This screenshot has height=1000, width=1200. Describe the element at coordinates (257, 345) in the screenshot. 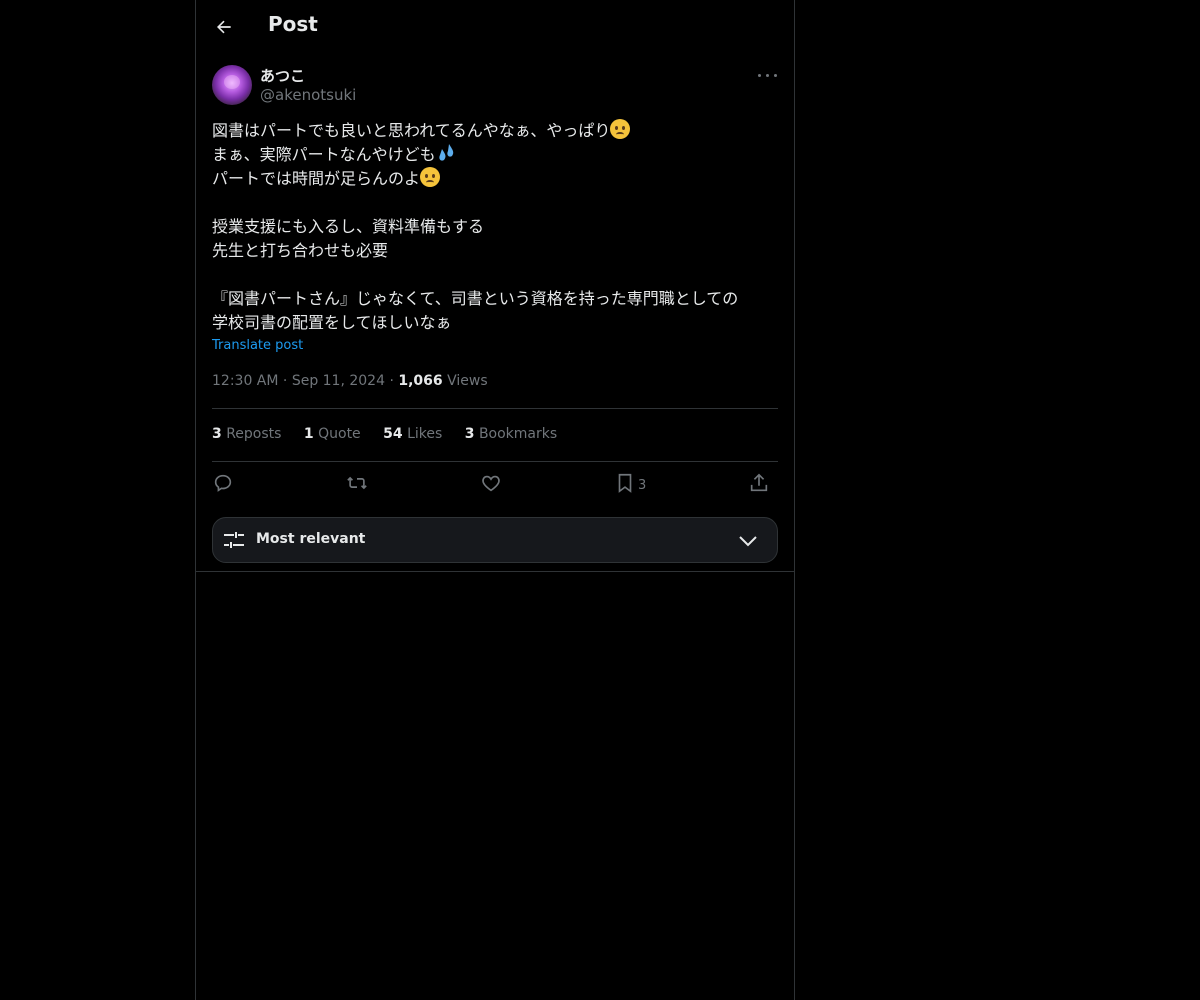

I see `translate-post-link: Translate post` at that location.